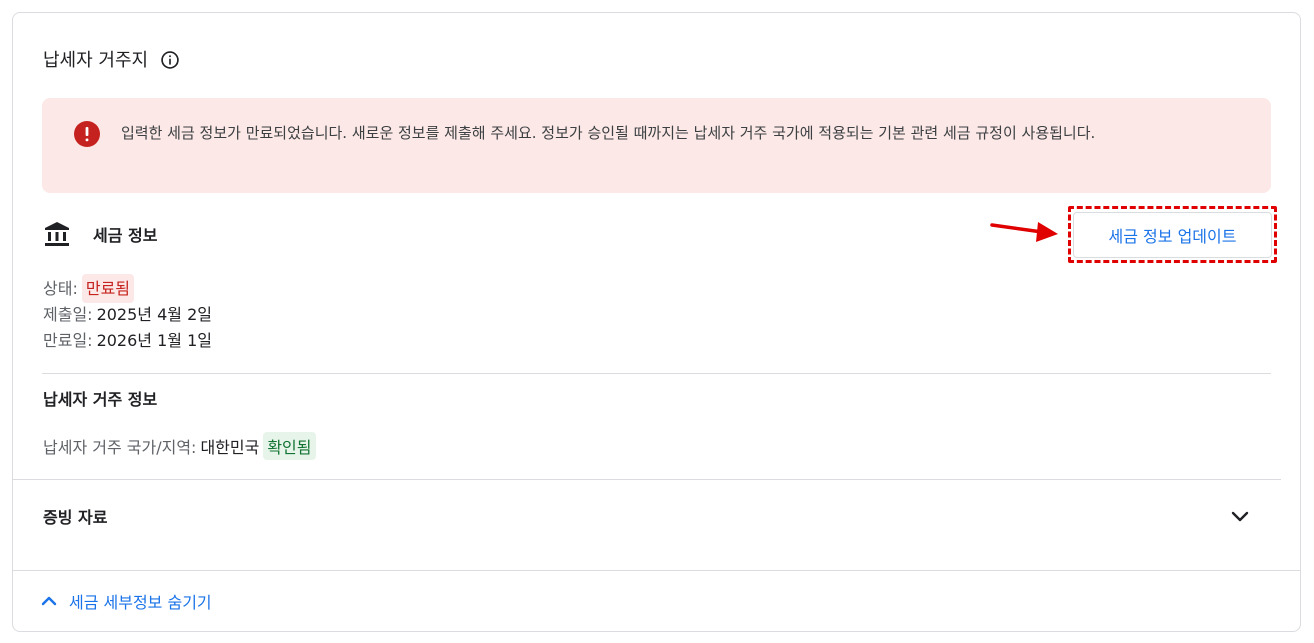 This screenshot has width=1314, height=643. Describe the element at coordinates (60, 288) in the screenshot. I see `status-label: 상태:` at that location.